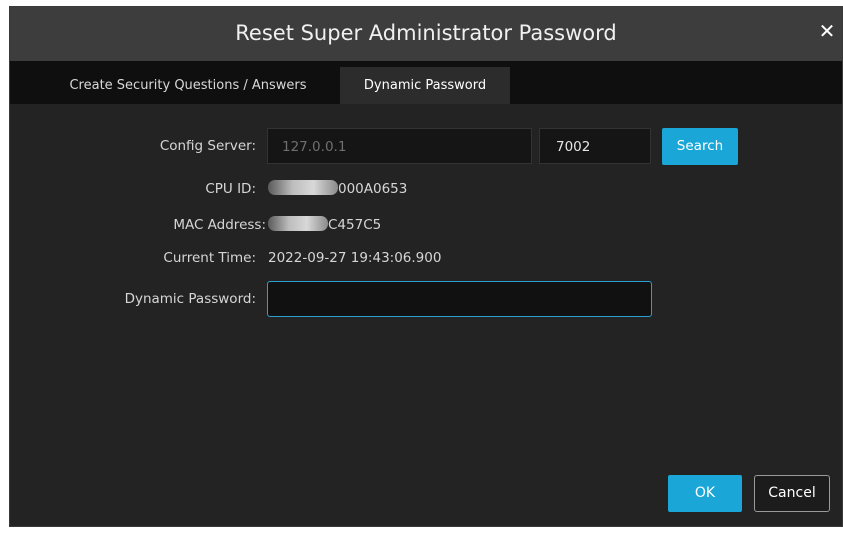  What do you see at coordinates (595, 146) in the screenshot?
I see `config-server-port-input: 7002` at bounding box center [595, 146].